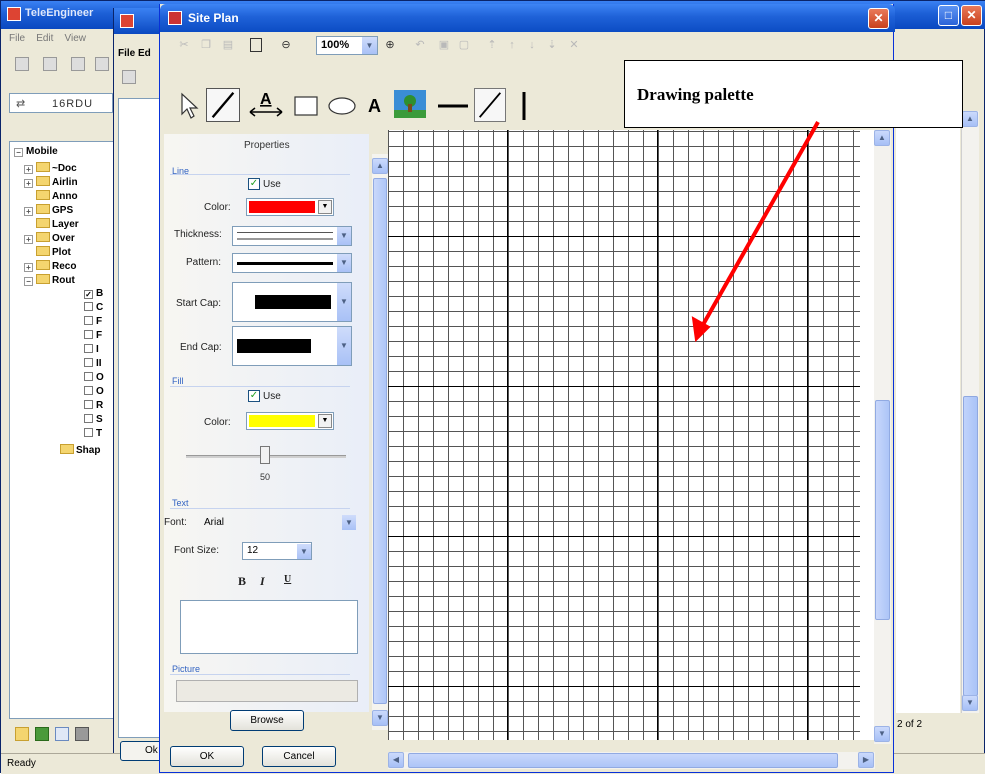 This screenshot has height=774, width=985. I want to click on document-scrollbar: ▲ ▼, so click(970, 412).